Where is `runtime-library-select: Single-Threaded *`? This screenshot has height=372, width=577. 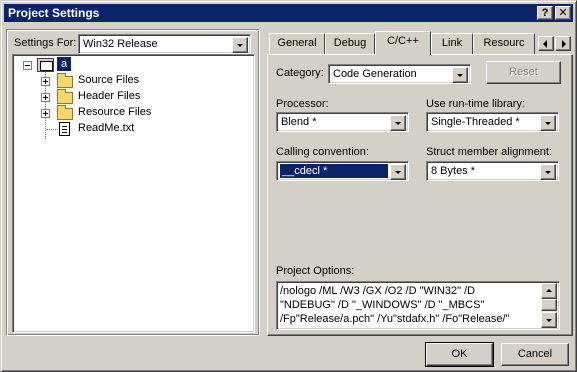 runtime-library-select: Single-Threaded * is located at coordinates (492, 122).